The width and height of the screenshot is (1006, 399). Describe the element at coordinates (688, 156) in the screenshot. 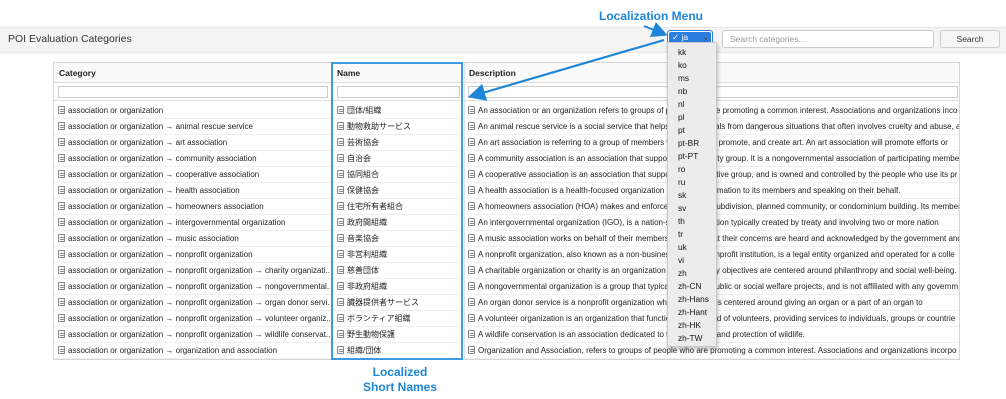

I see `language-option: pt-PT` at that location.